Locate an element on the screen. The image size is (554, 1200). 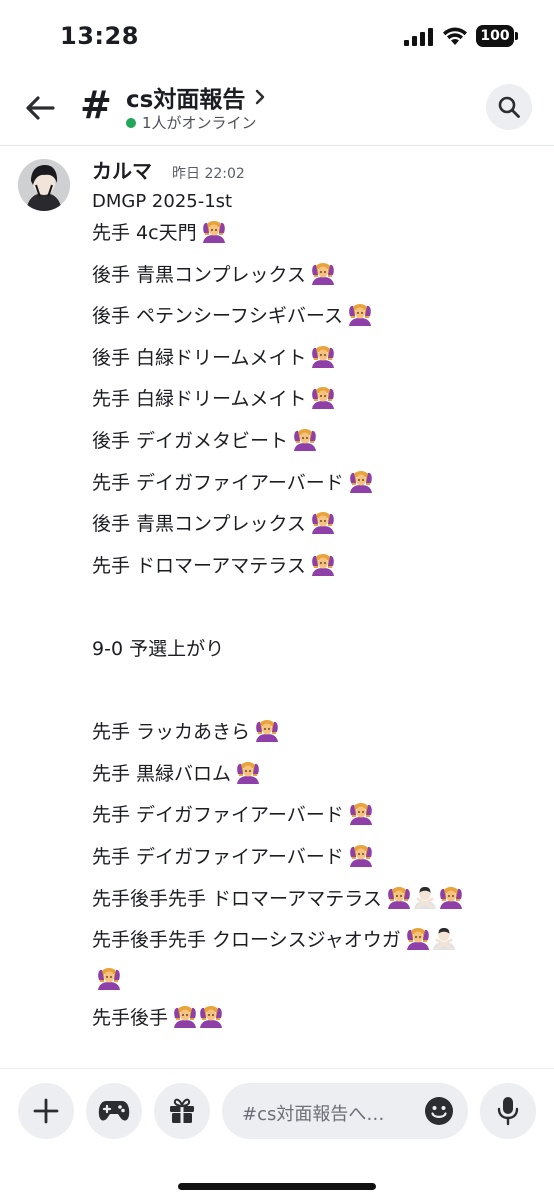
message-line: 先手 黒緑バロム is located at coordinates (317, 775).